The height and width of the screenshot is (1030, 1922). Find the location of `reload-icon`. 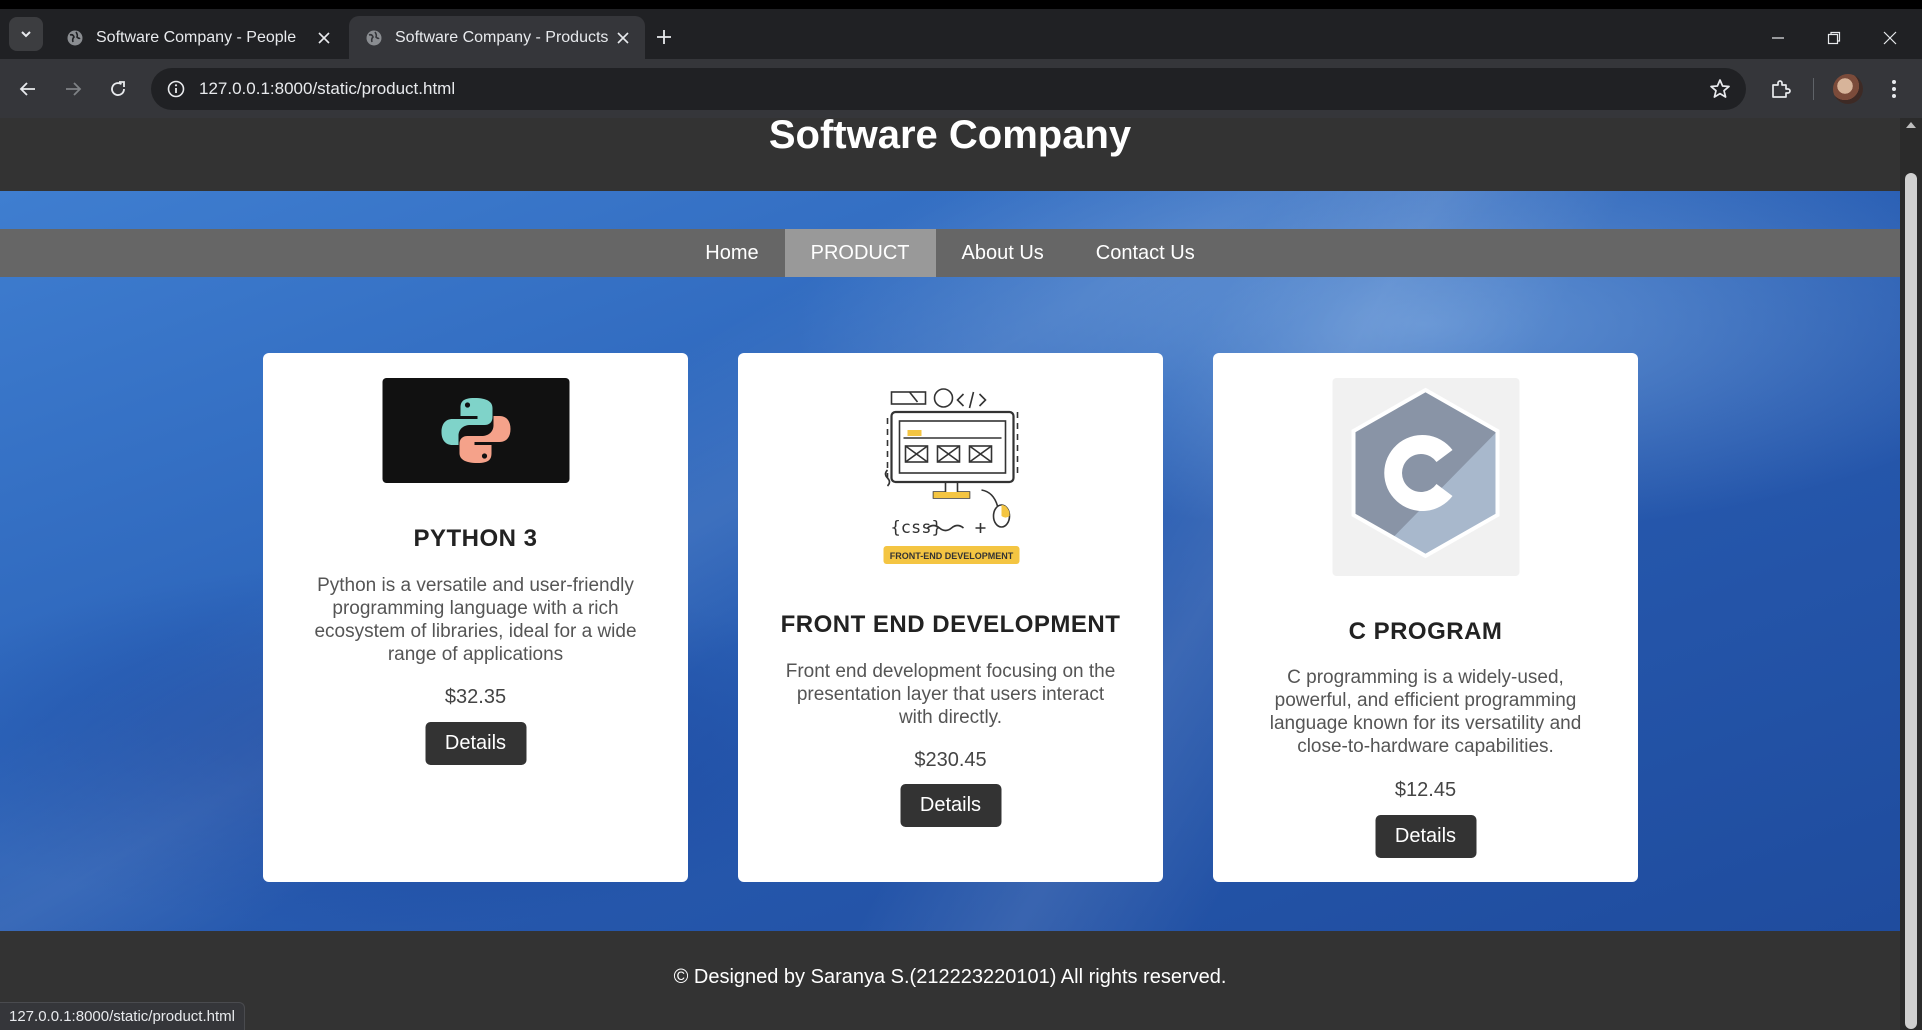

reload-icon is located at coordinates (118, 88).